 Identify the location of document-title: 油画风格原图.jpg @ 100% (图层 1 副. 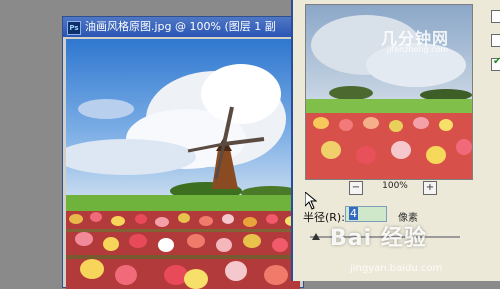
(180, 26).